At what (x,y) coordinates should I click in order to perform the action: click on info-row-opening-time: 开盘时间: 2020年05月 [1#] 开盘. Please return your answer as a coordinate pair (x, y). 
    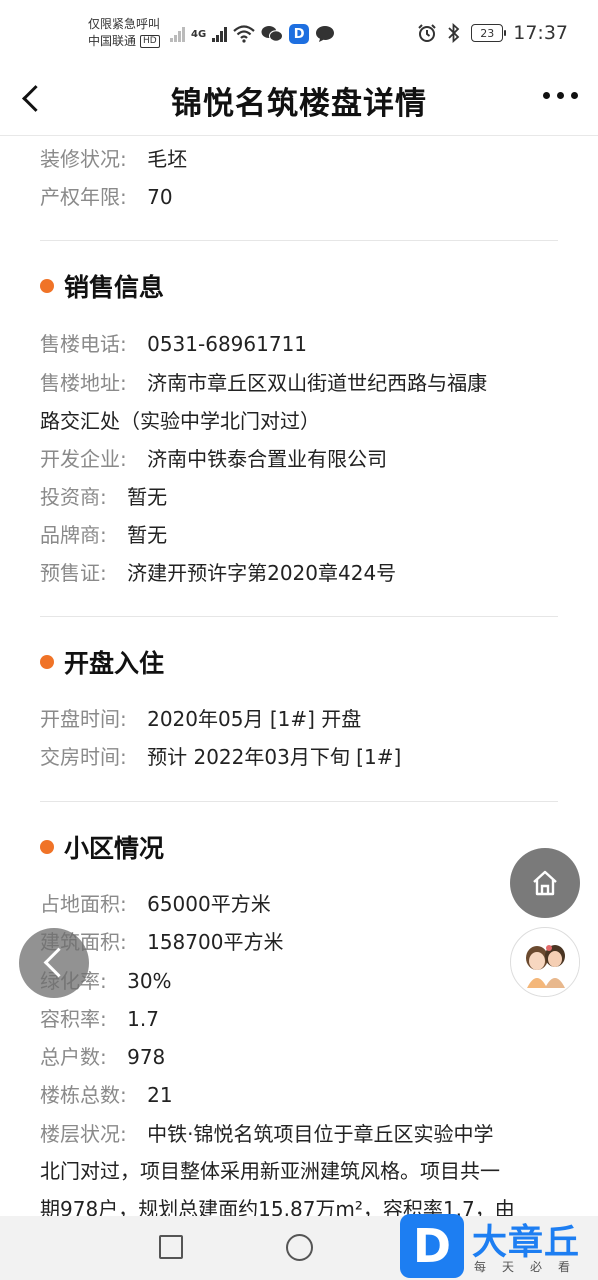
    Looking at the image, I should click on (200, 719).